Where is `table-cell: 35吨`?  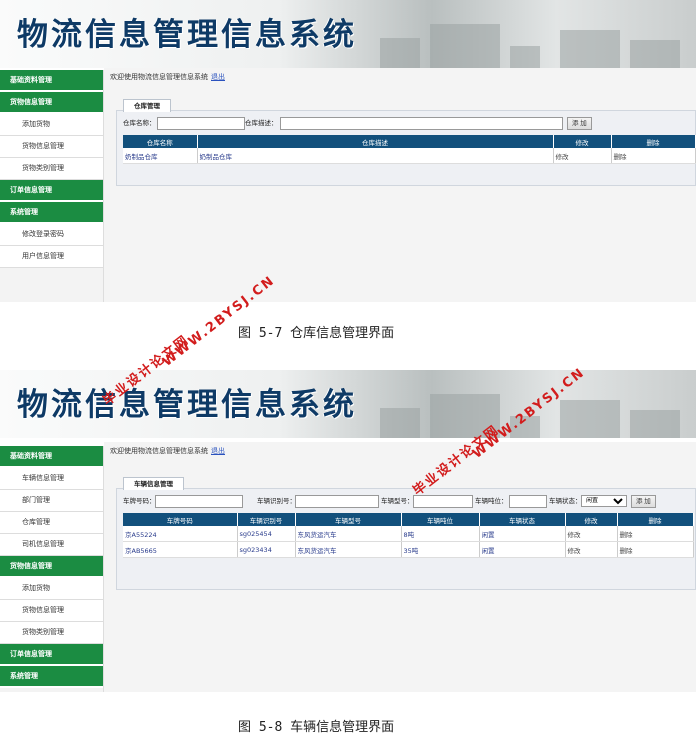 table-cell: 35吨 is located at coordinates (440, 549).